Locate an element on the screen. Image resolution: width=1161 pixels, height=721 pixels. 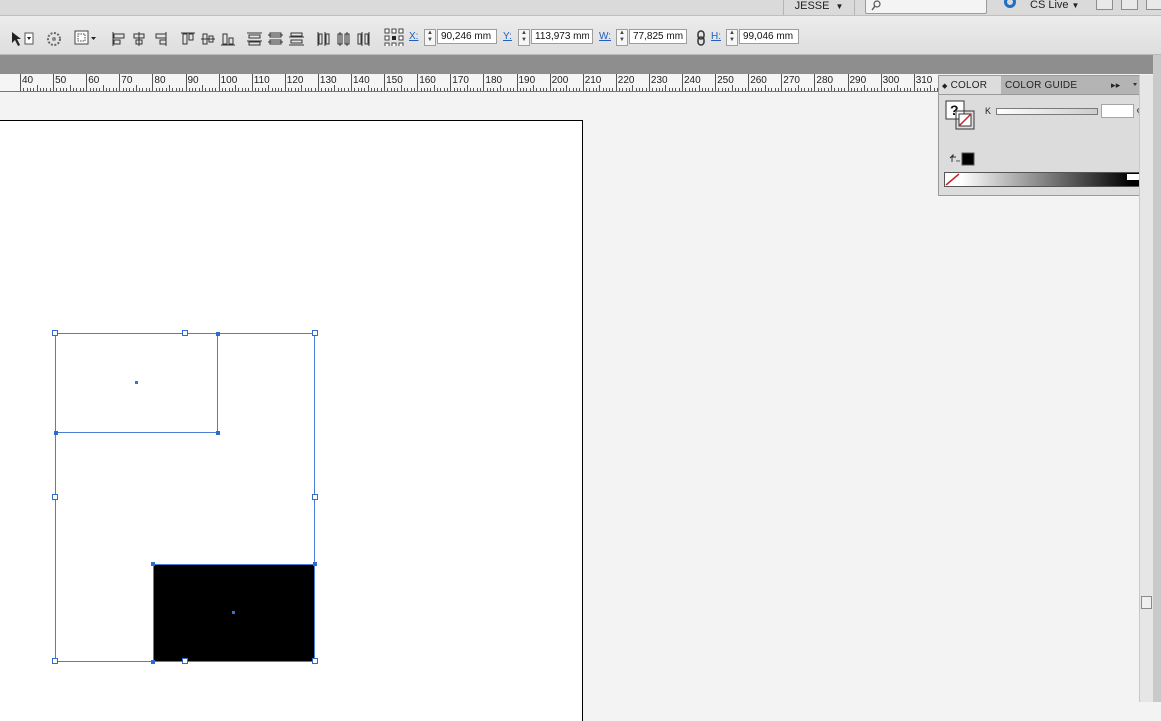
k-value-input is located at coordinates (1117, 111).